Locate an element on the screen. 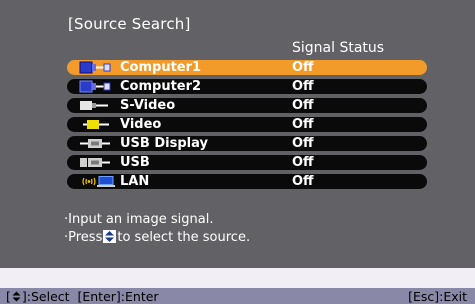 The image size is (475, 304). message-press-prefix: ·Press is located at coordinates (83, 237).